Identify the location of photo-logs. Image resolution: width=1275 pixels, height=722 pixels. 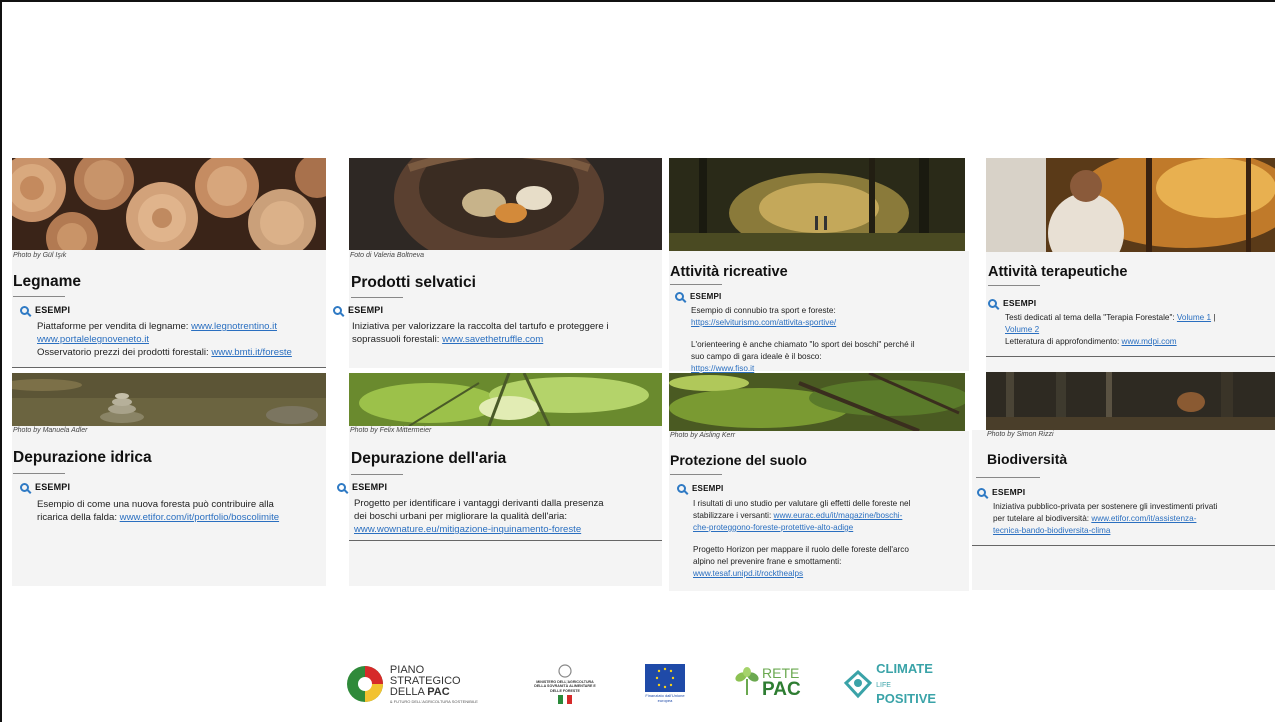
(169, 204).